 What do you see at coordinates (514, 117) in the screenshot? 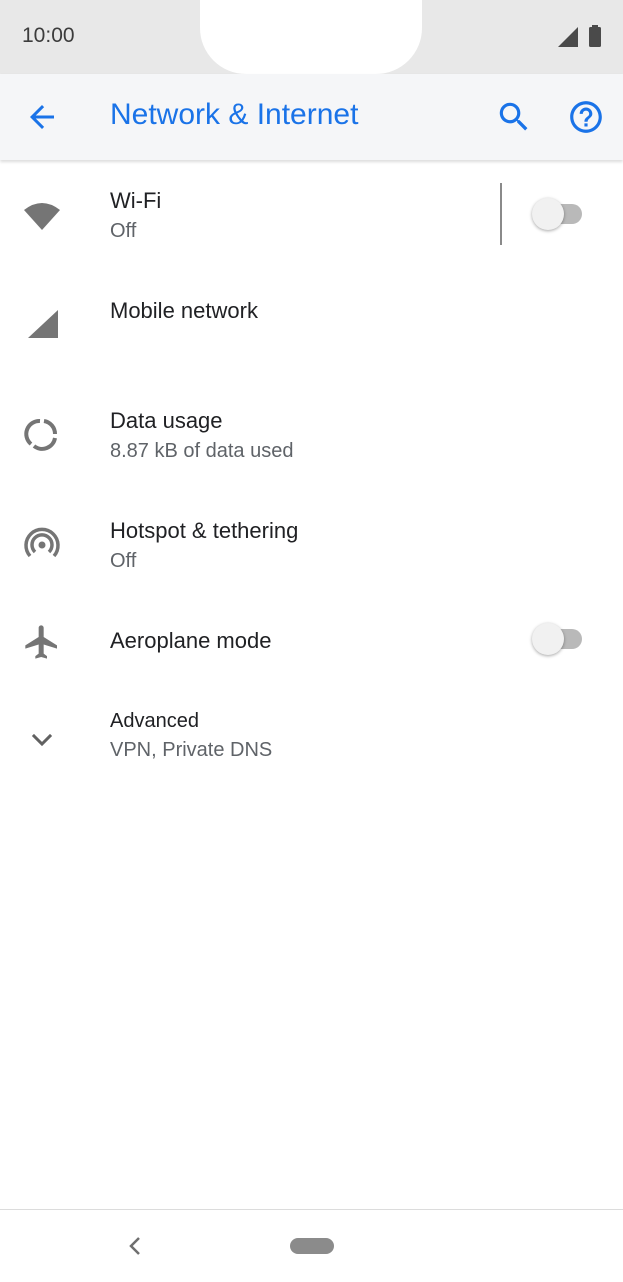
I see `search-icon` at bounding box center [514, 117].